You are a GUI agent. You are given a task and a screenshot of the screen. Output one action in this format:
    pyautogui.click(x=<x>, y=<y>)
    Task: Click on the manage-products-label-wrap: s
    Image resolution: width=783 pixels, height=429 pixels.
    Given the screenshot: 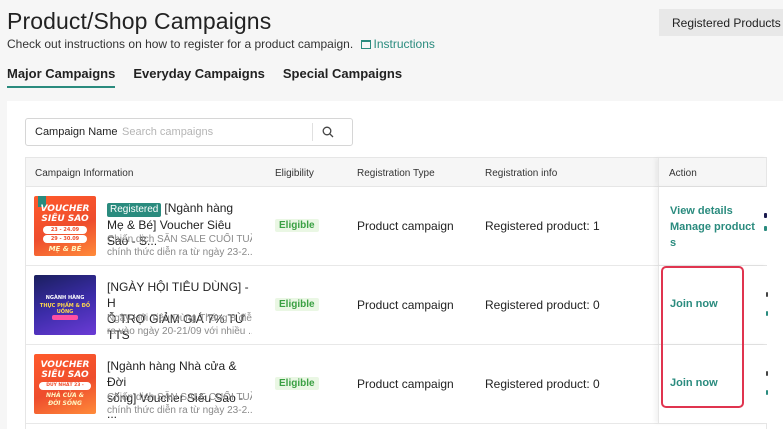 What is the action you would take?
    pyautogui.click(x=673, y=243)
    